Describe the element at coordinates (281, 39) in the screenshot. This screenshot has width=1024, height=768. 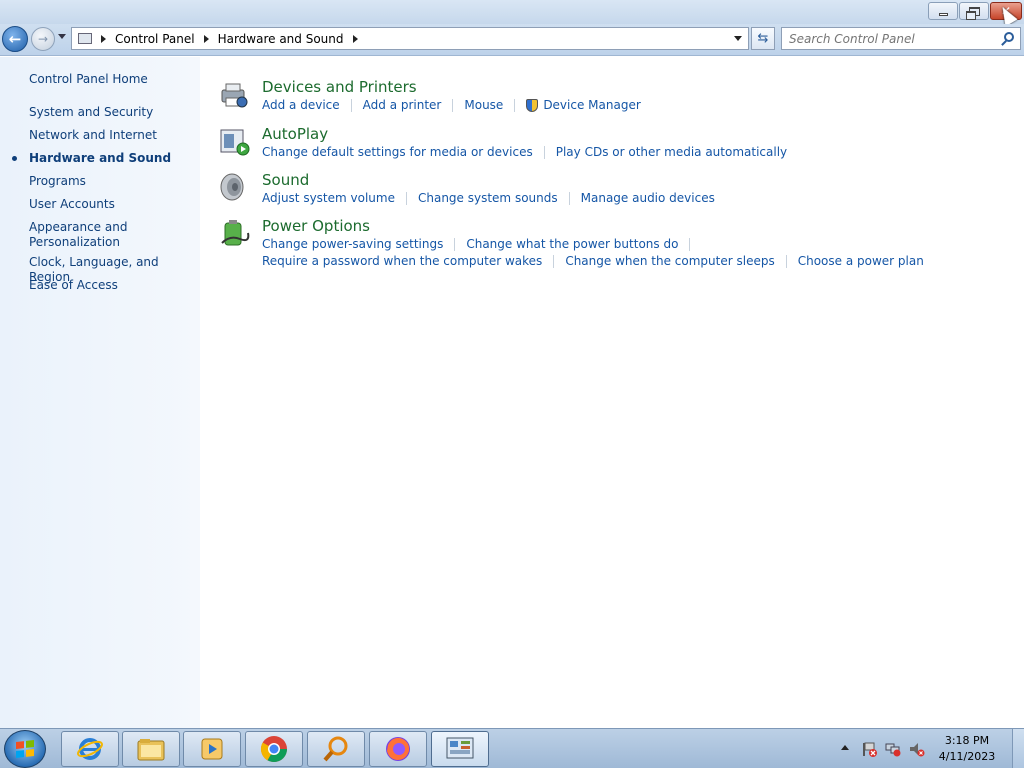
I see `breadcrumb-hardware-and-sound: Hardware and Sound` at that location.